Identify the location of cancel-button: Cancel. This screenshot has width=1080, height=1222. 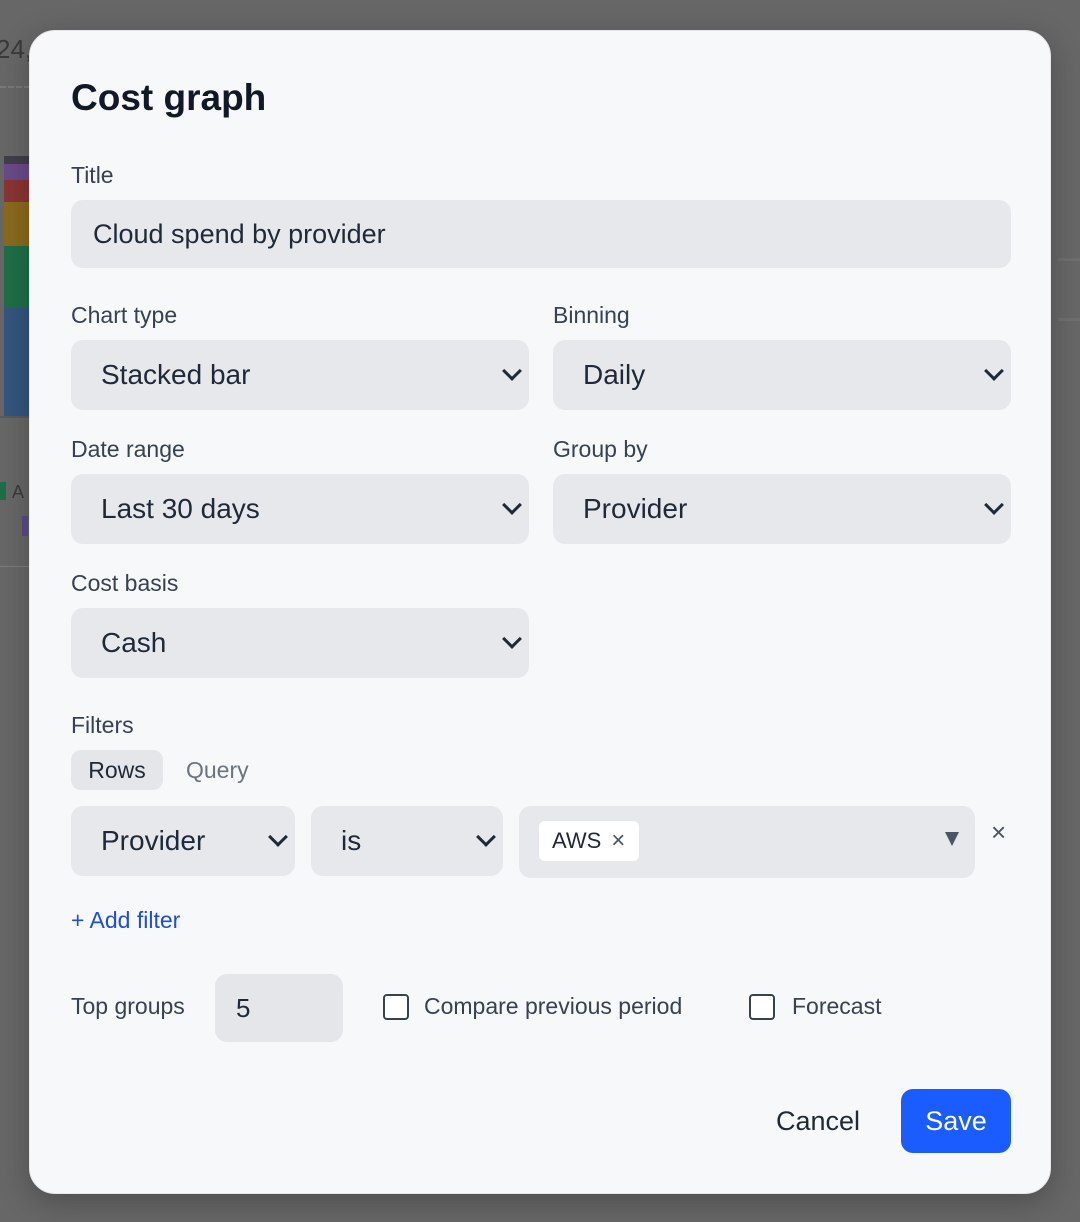
(818, 1121).